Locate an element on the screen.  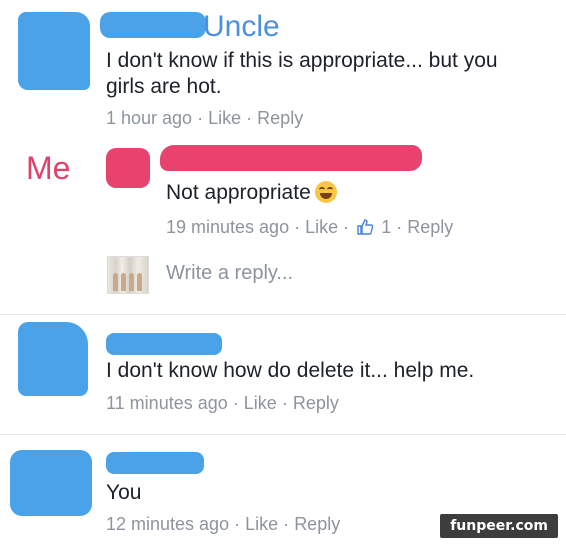
timestamp: 1 hour ago is located at coordinates (149, 118).